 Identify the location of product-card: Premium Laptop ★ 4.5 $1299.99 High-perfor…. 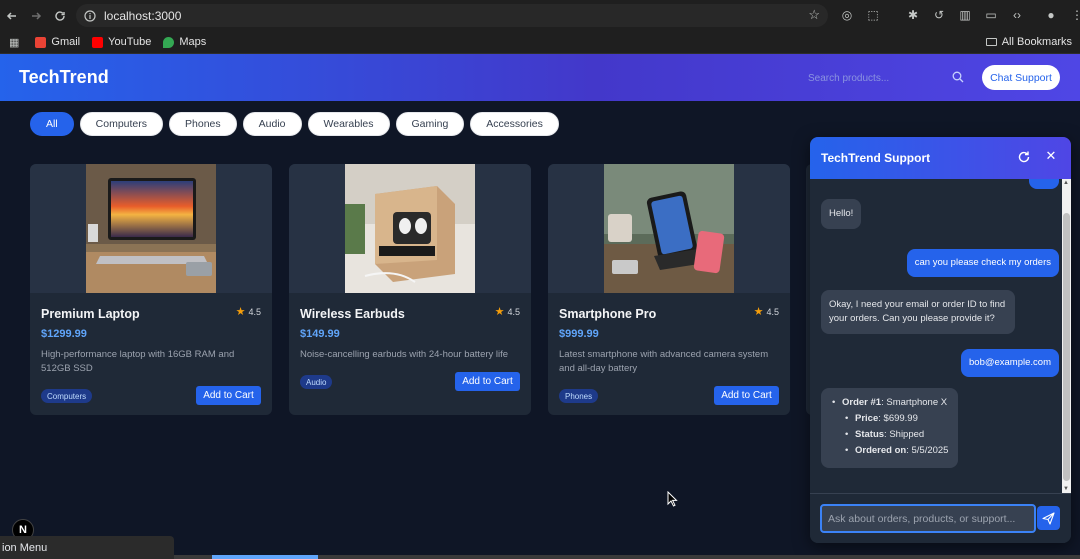
(151, 289).